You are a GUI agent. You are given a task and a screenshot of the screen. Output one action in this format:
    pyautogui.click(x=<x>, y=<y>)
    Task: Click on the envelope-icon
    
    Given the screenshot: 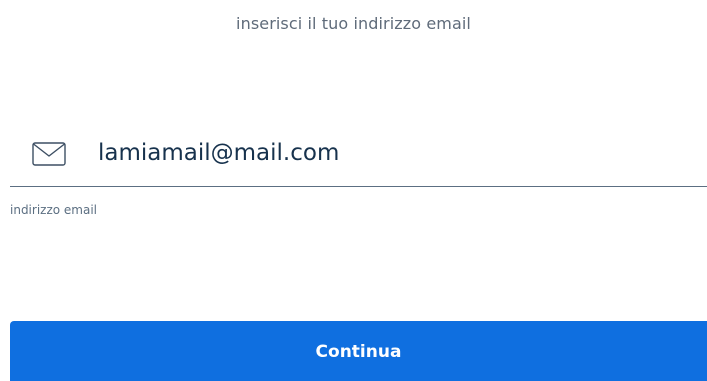 What is the action you would take?
    pyautogui.click(x=49, y=154)
    